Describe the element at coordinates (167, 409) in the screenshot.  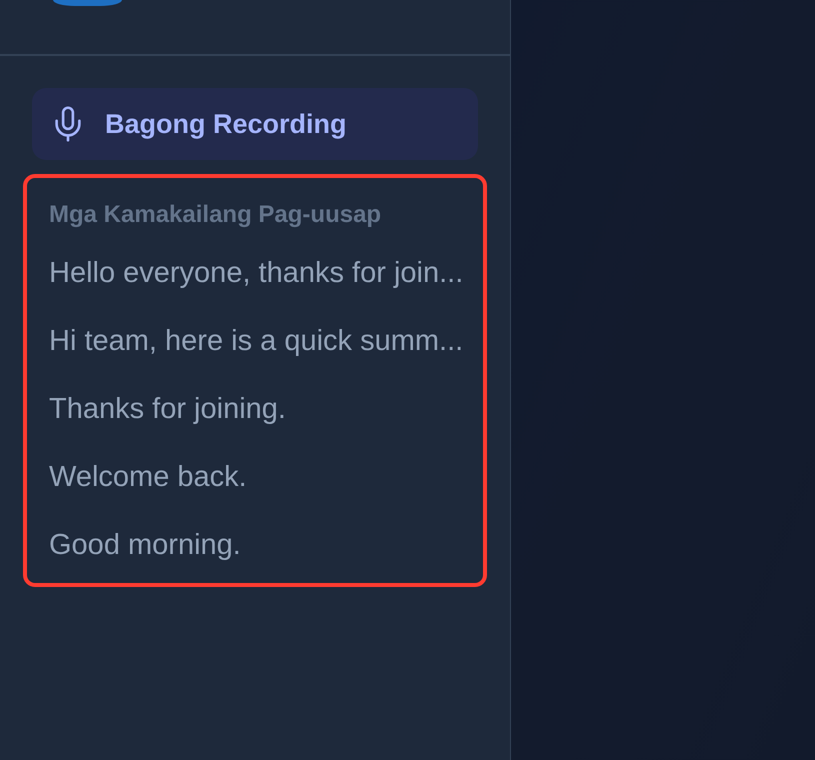
I see `conversation-item: Thanks for joining.` at that location.